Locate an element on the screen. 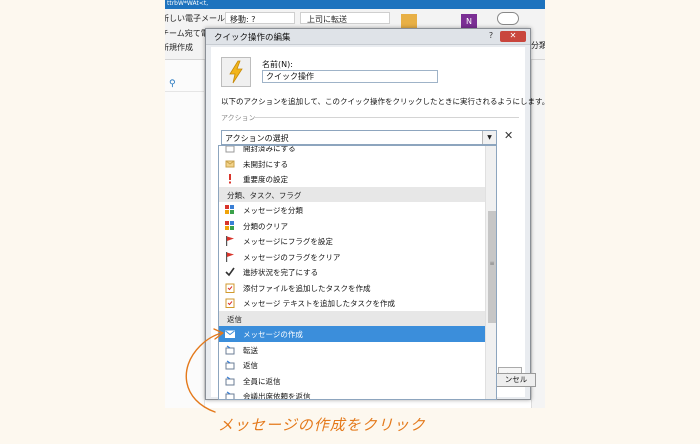  annotation-arrow is located at coordinates (204, 370).